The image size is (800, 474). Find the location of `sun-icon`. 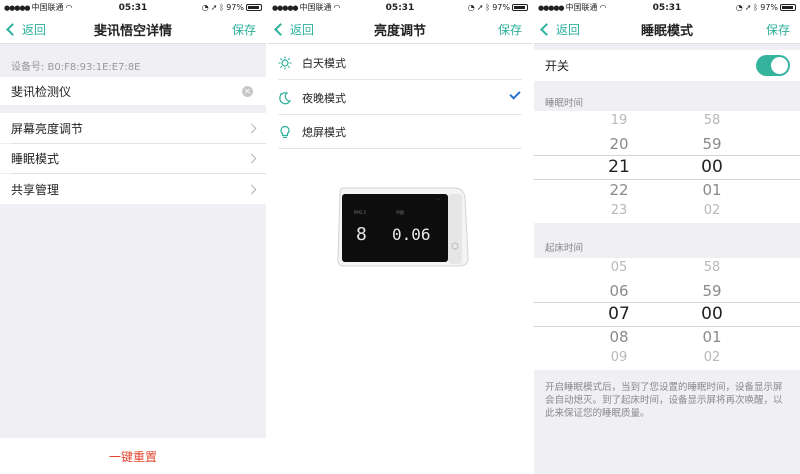

sun-icon is located at coordinates (285, 62).